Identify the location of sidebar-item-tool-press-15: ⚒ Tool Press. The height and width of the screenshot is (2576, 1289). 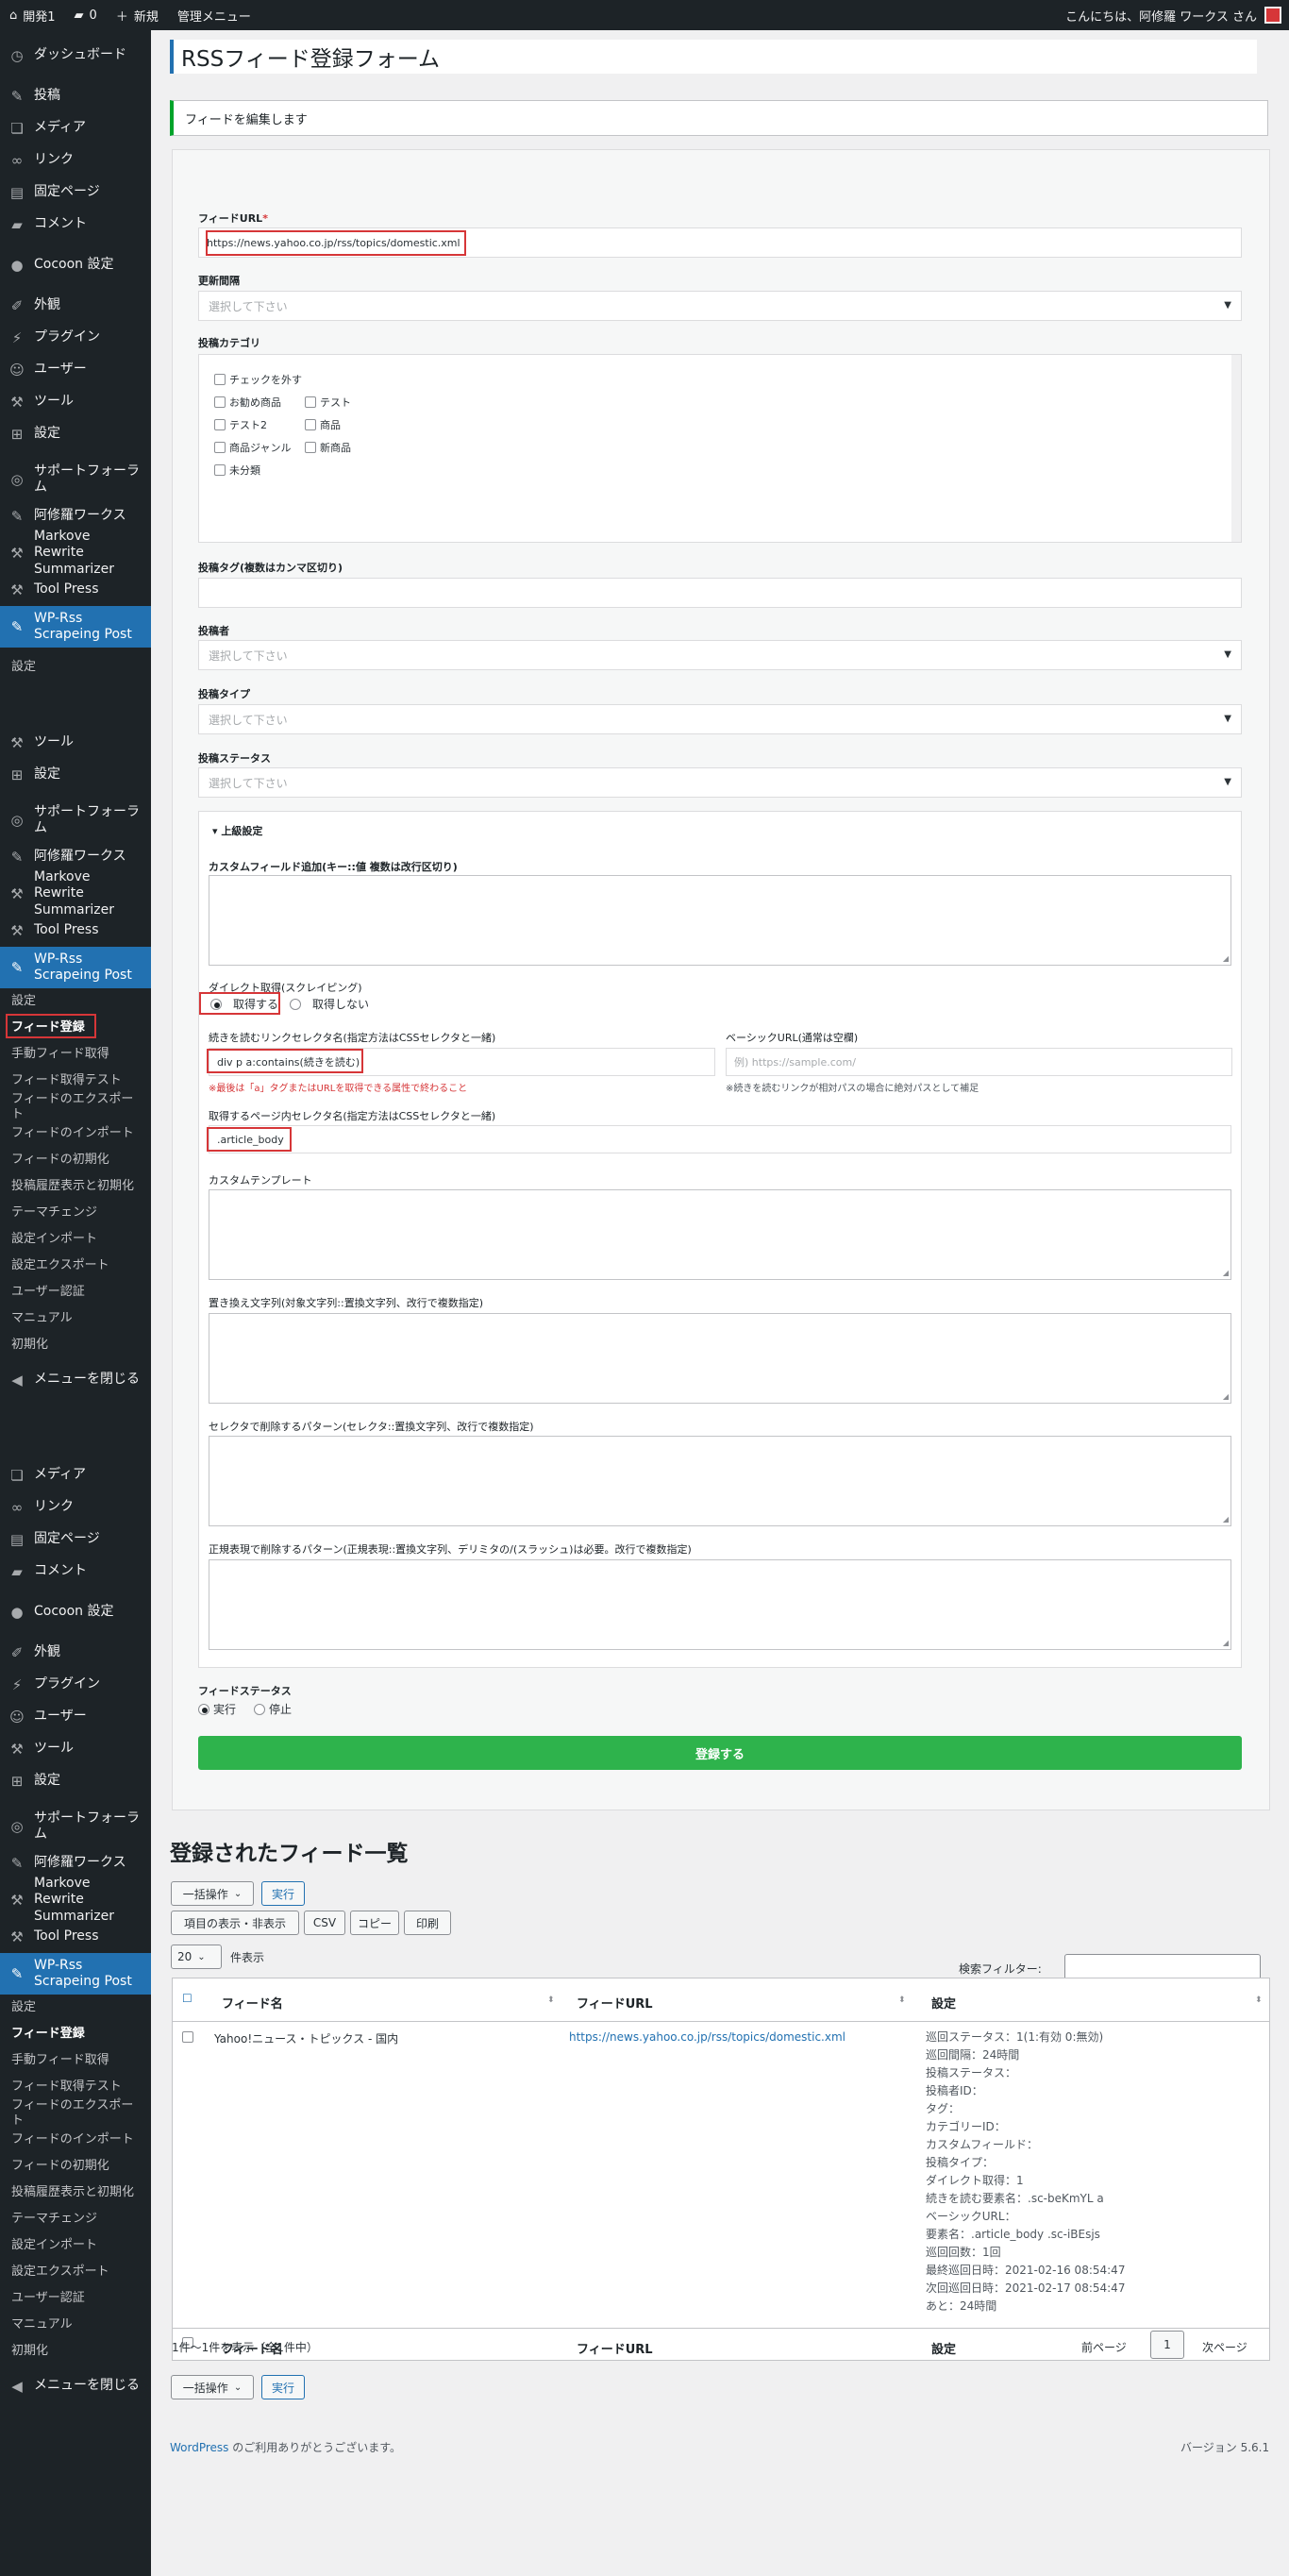
(75, 590).